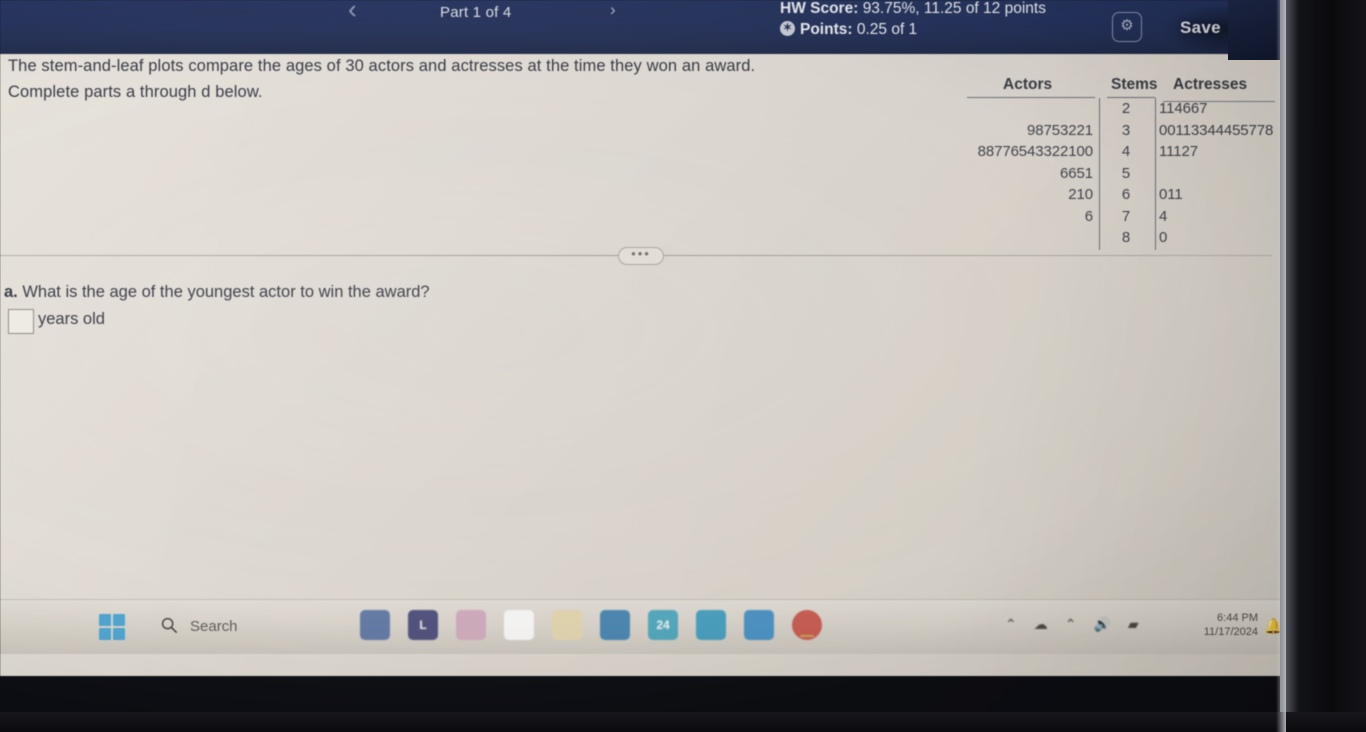 The height and width of the screenshot is (732, 1366). What do you see at coordinates (1171, 194) in the screenshot?
I see `actresses-leaves: 011` at bounding box center [1171, 194].